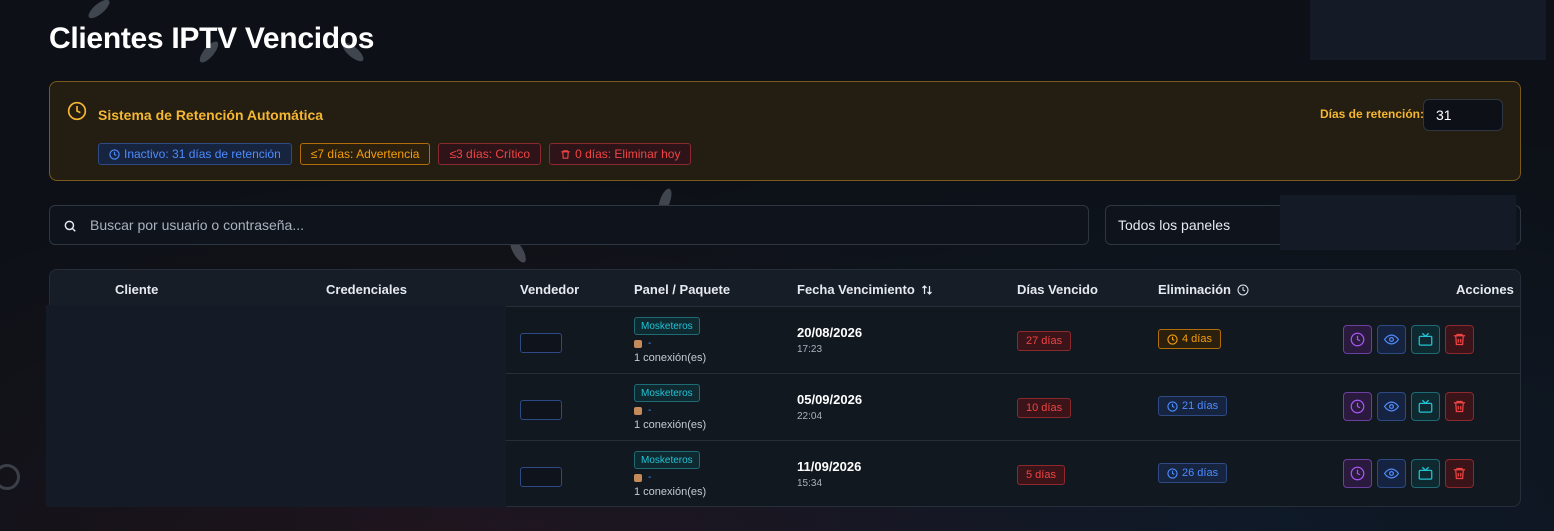  What do you see at coordinates (865, 289) in the screenshot?
I see `header-fecha: Fecha Vencimiento` at bounding box center [865, 289].